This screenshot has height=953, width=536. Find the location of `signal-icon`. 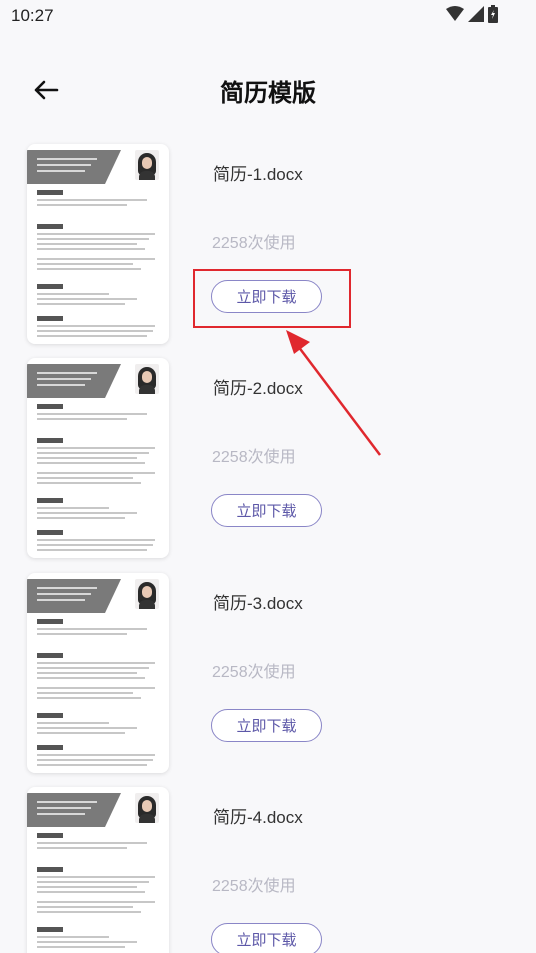

signal-icon is located at coordinates (476, 14).